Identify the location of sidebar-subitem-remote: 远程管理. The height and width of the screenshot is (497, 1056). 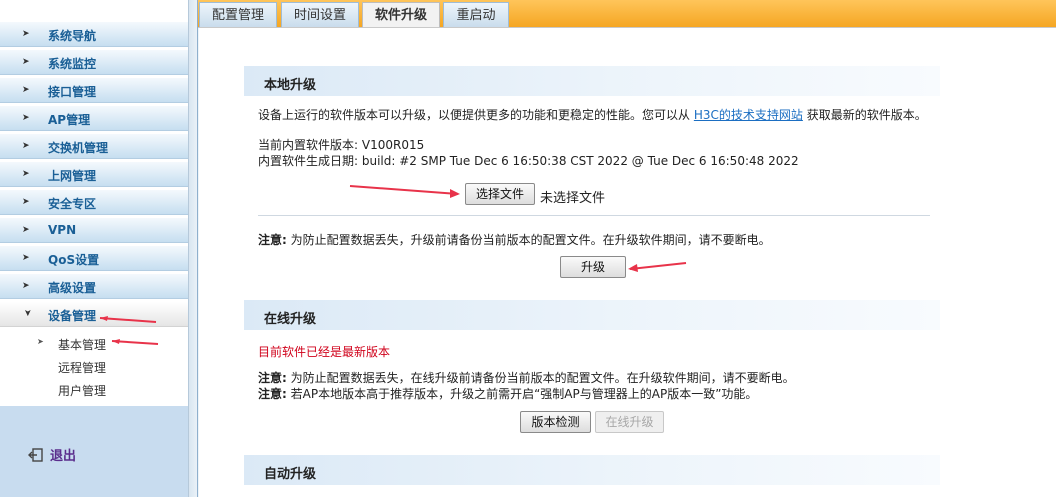
(94, 366).